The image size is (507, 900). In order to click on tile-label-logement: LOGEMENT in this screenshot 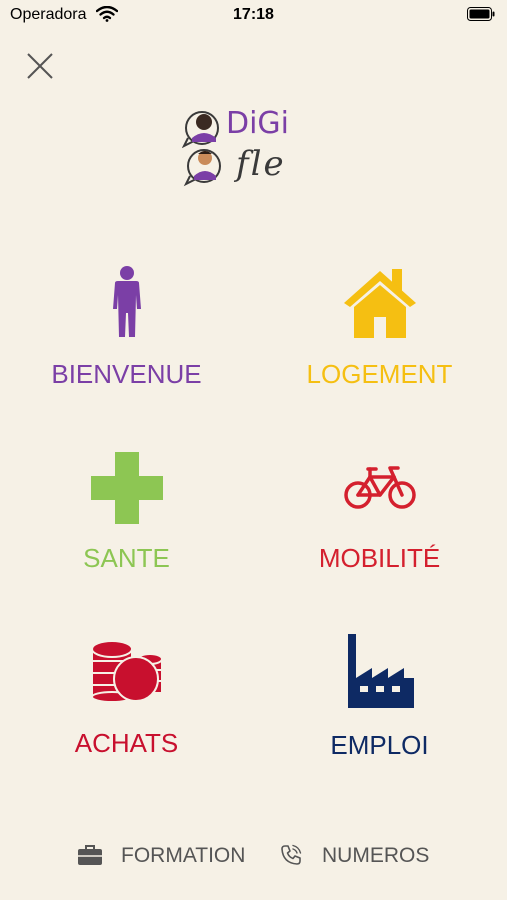, I will do `click(379, 374)`.